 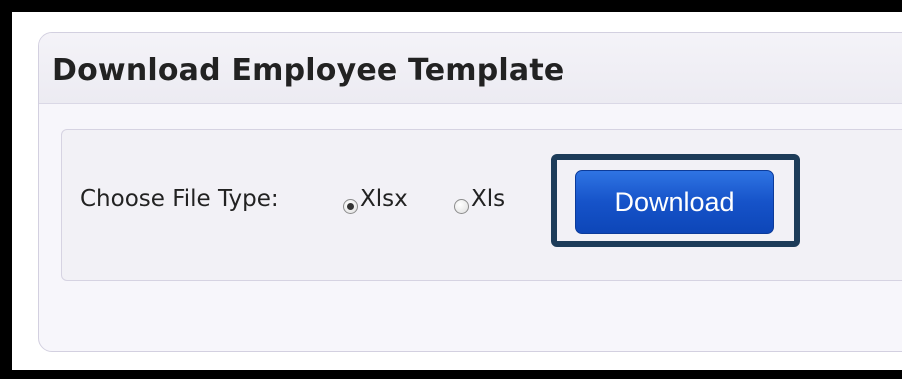 What do you see at coordinates (488, 199) in the screenshot?
I see `xls-radio-label: Xls` at bounding box center [488, 199].